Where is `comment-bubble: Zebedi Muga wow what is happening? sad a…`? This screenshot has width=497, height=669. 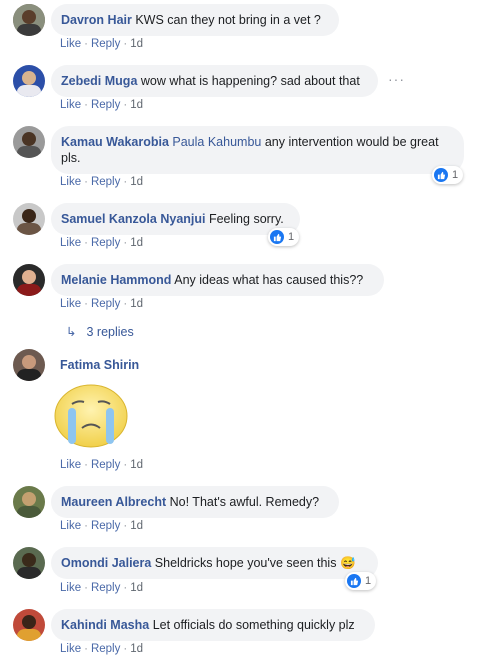
comment-bubble: Zebedi Muga wow what is happening? sad a… is located at coordinates (214, 81).